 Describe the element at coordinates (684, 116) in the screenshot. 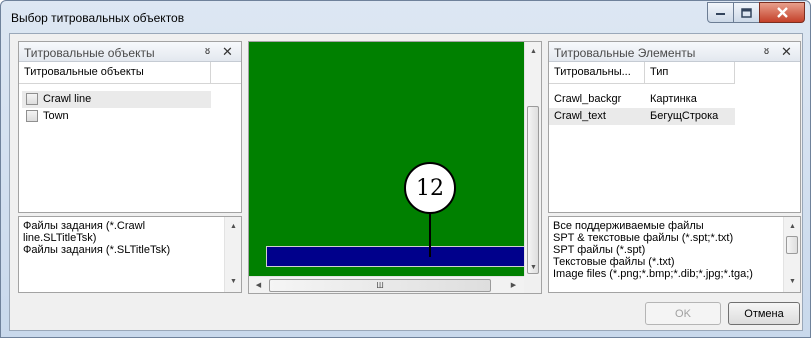

I see `element-type: БегущСтрока` at that location.